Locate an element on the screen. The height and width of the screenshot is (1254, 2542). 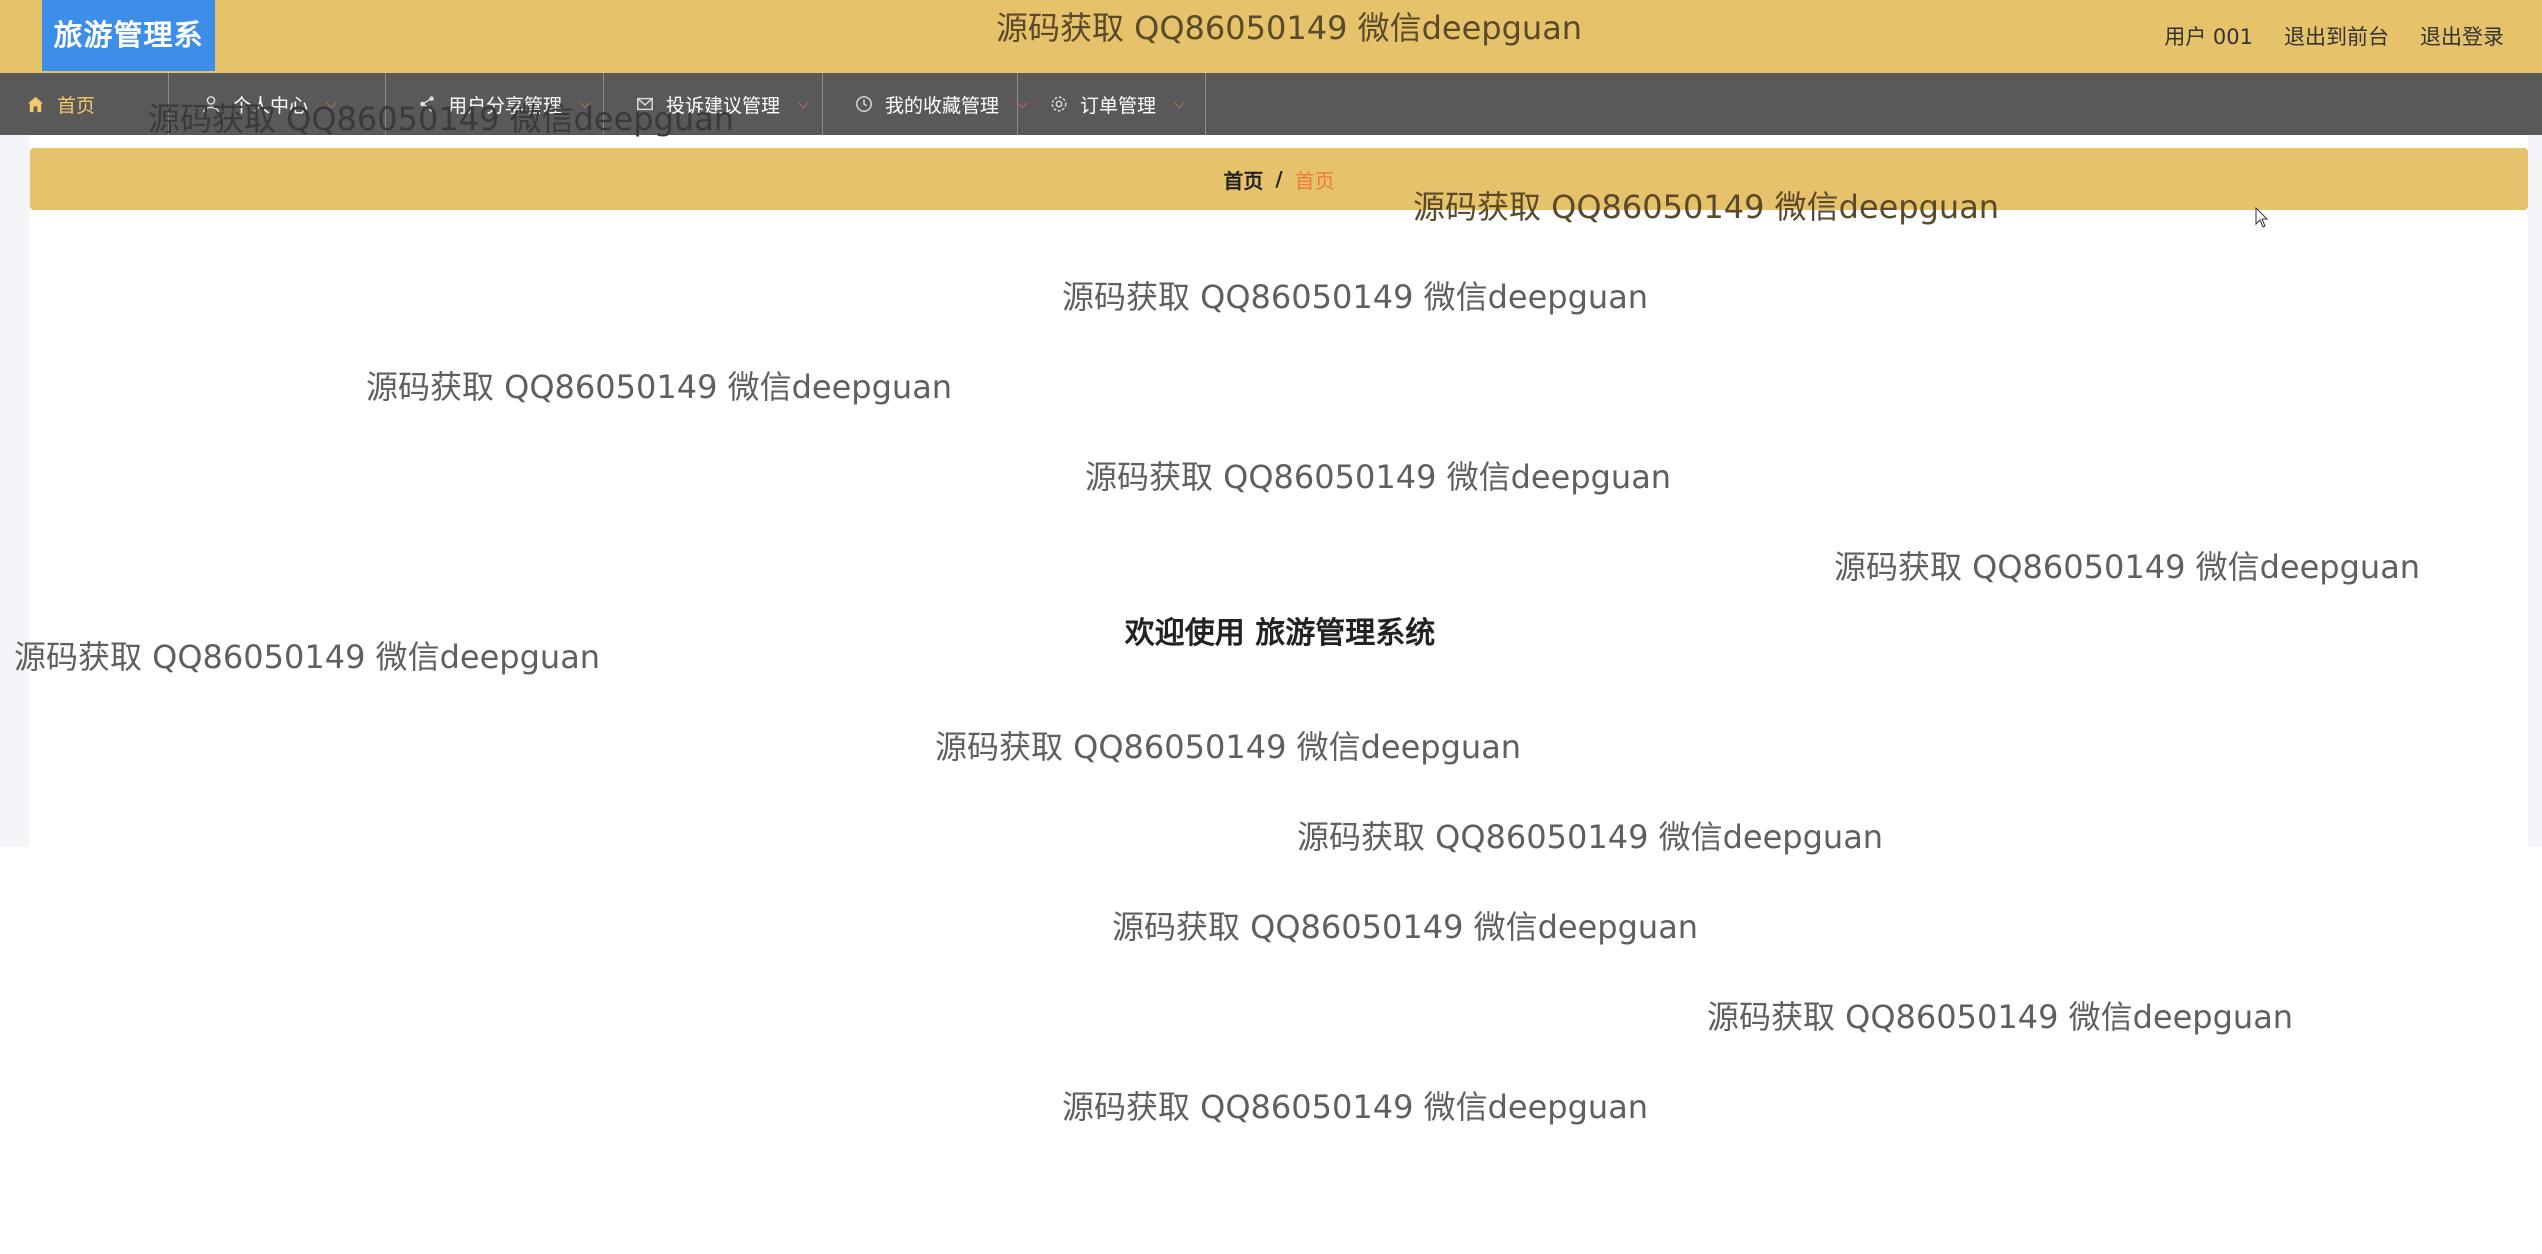
nav-item-orders: 订单管理 ⌵ is located at coordinates (1112, 104).